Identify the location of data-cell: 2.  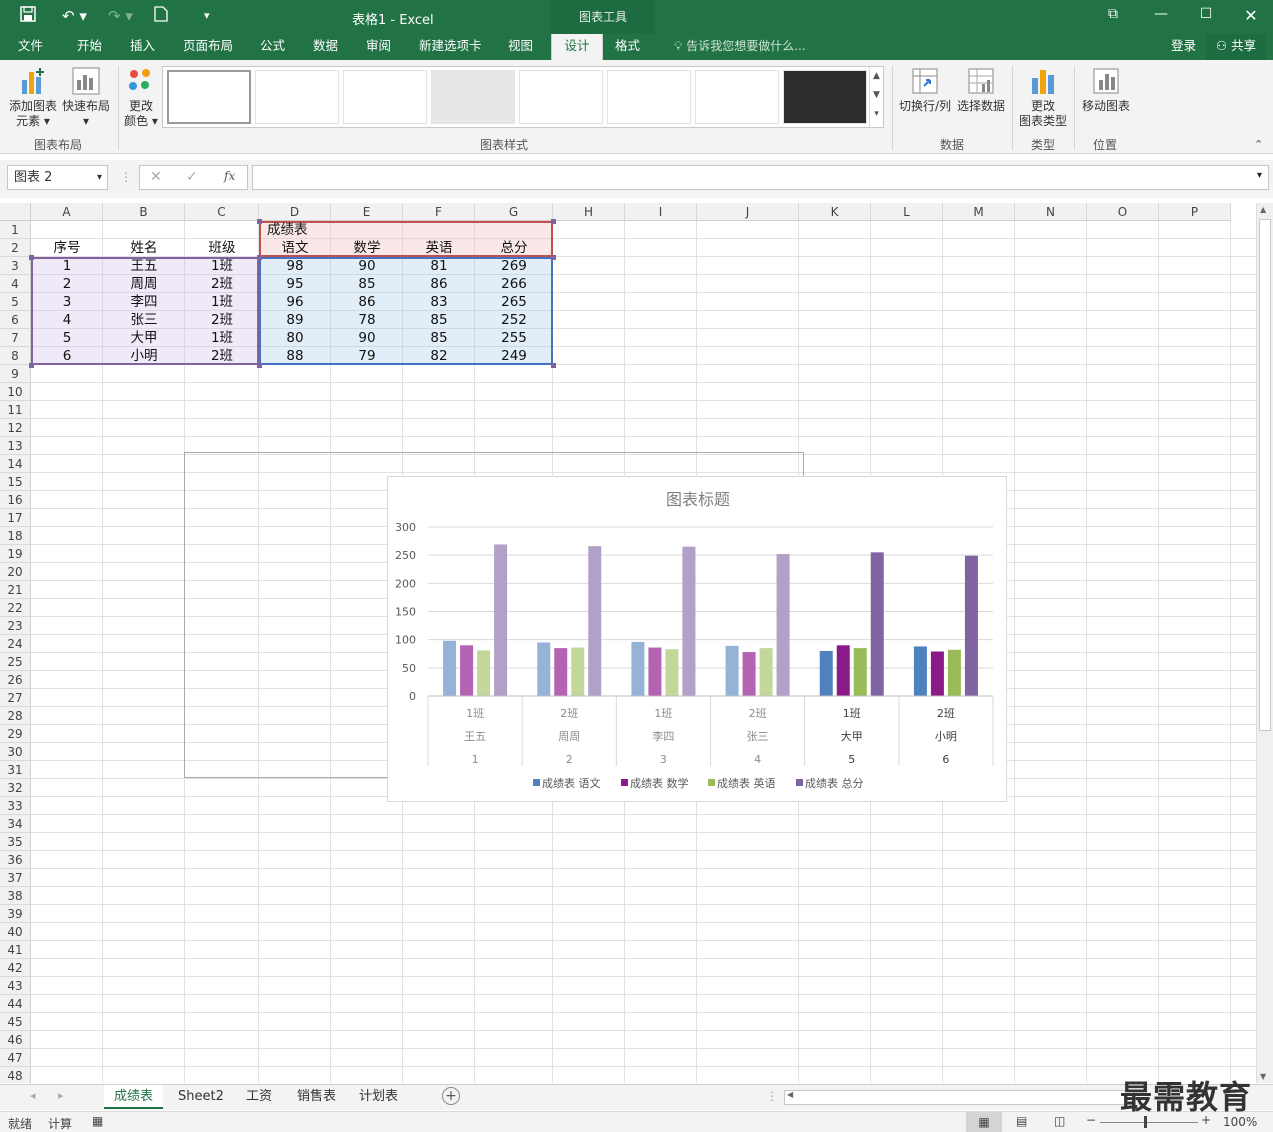
(67, 284).